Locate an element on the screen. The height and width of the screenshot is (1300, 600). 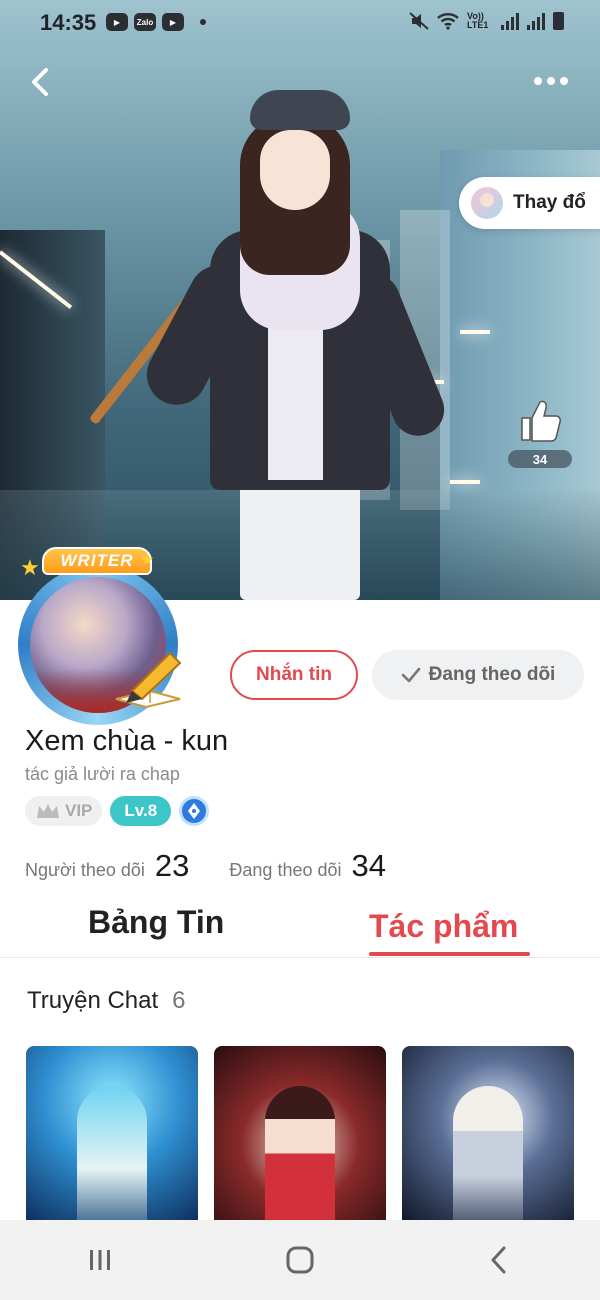
recent-apps-button is located at coordinates (100, 1260).